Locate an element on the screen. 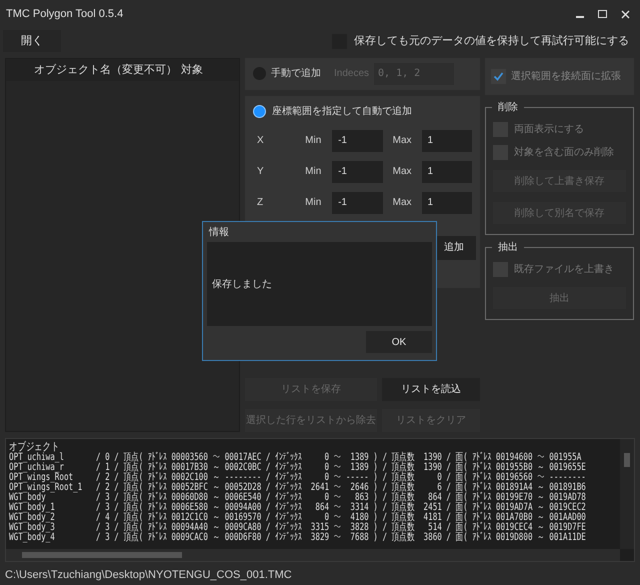 Image resolution: width=640 pixels, height=585 pixels. radio-button is located at coordinates (259, 111).